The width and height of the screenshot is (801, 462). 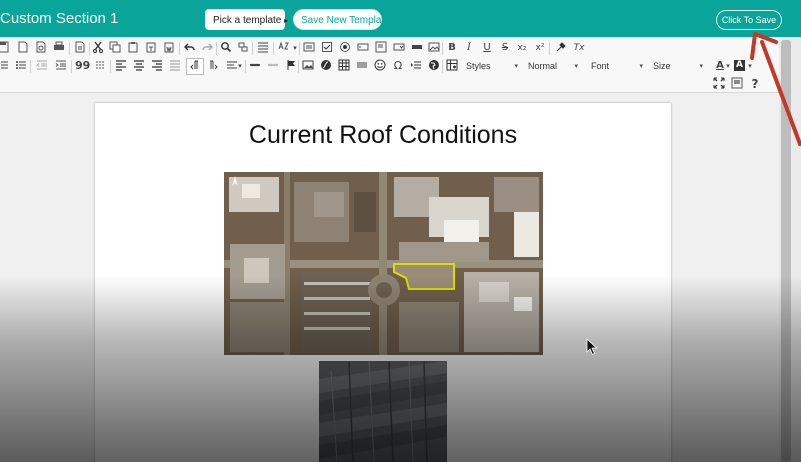 What do you see at coordinates (82, 66) in the screenshot?
I see `blockquote-button: 99` at bounding box center [82, 66].